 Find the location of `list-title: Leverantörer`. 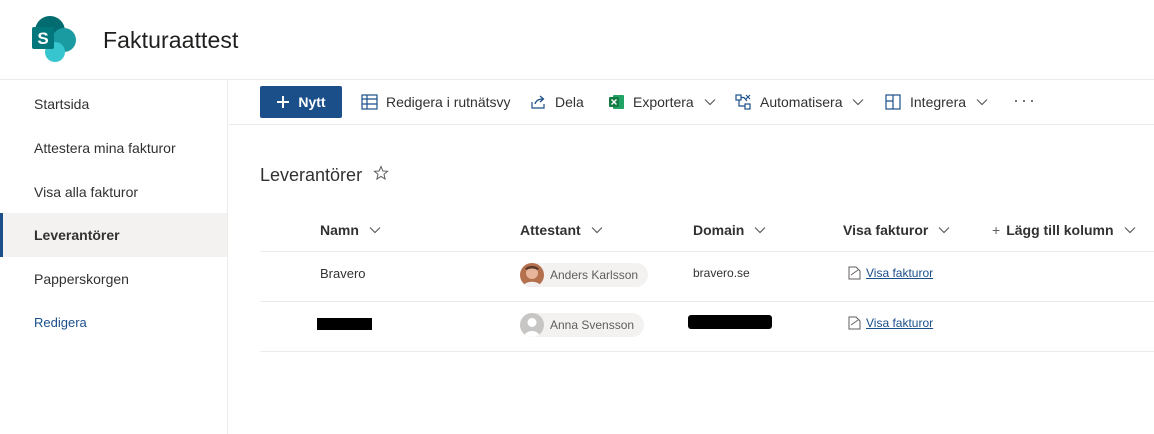

list-title: Leverantörer is located at coordinates (311, 175).